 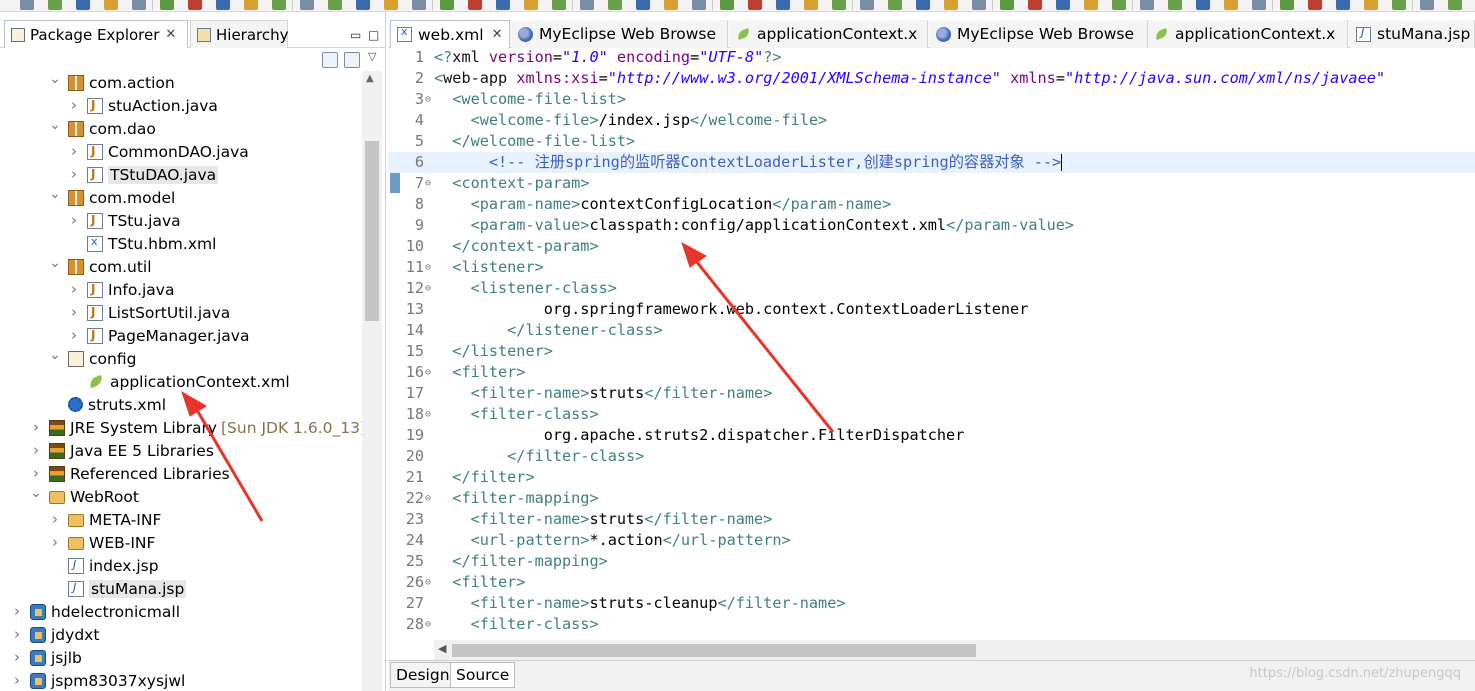 What do you see at coordinates (370, 78) in the screenshot?
I see `scroll-up-icon: ▲` at bounding box center [370, 78].